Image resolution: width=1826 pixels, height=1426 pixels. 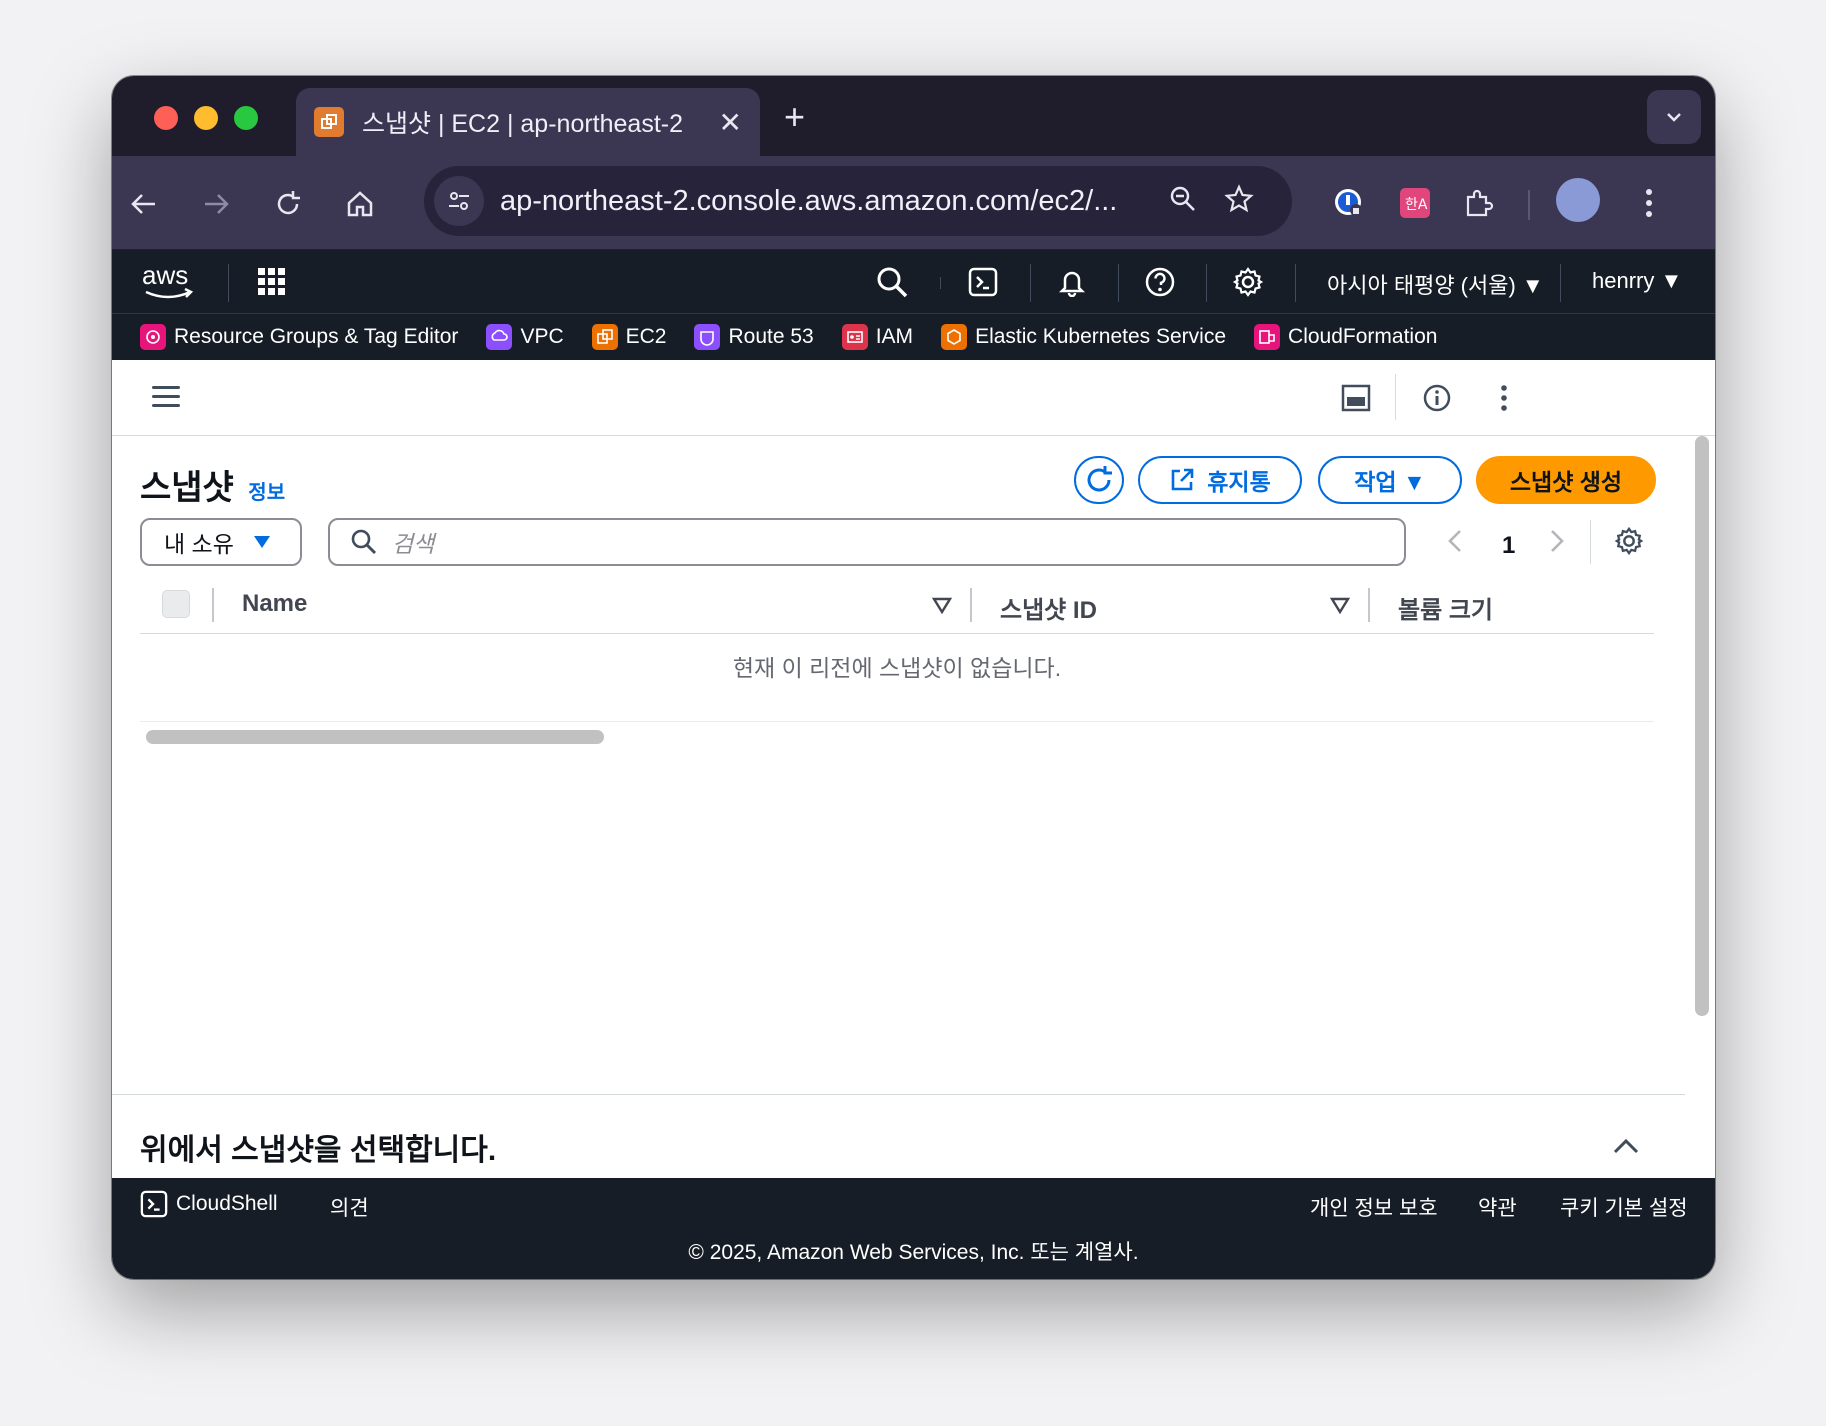 What do you see at coordinates (528, 122) in the screenshot?
I see `browser-tab: 스냅샷 | EC2 | ap-northeast-2 ✕` at bounding box center [528, 122].